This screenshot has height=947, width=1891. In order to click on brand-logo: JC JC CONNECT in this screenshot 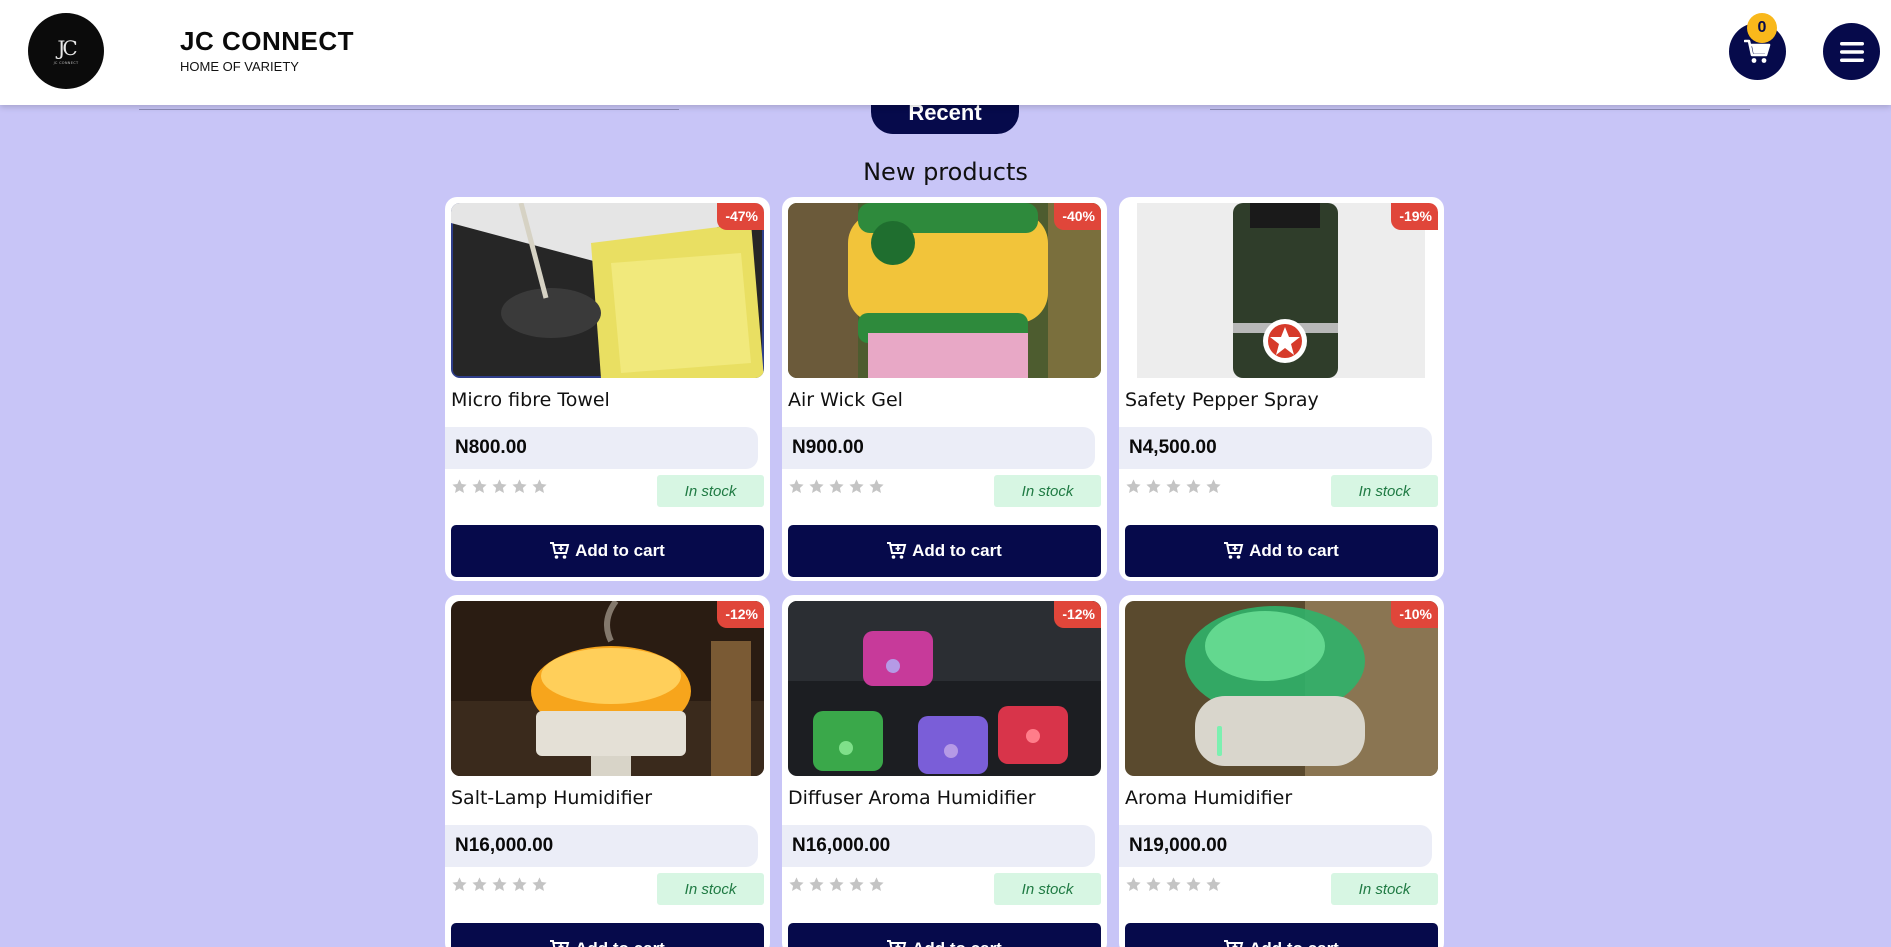, I will do `click(66, 51)`.